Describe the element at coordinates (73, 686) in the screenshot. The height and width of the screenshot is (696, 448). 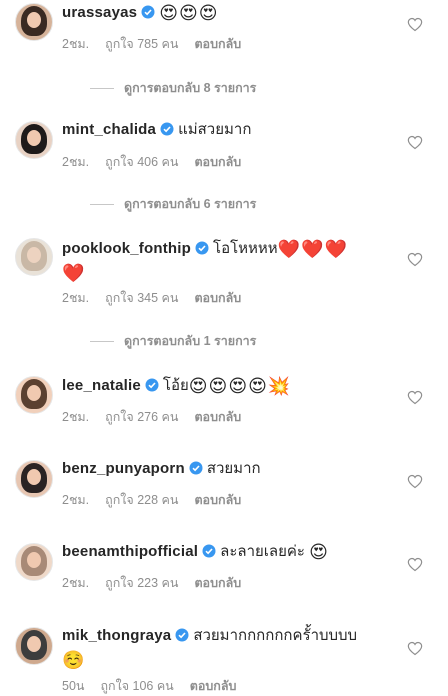
I see `comment-time: 50น` at that location.